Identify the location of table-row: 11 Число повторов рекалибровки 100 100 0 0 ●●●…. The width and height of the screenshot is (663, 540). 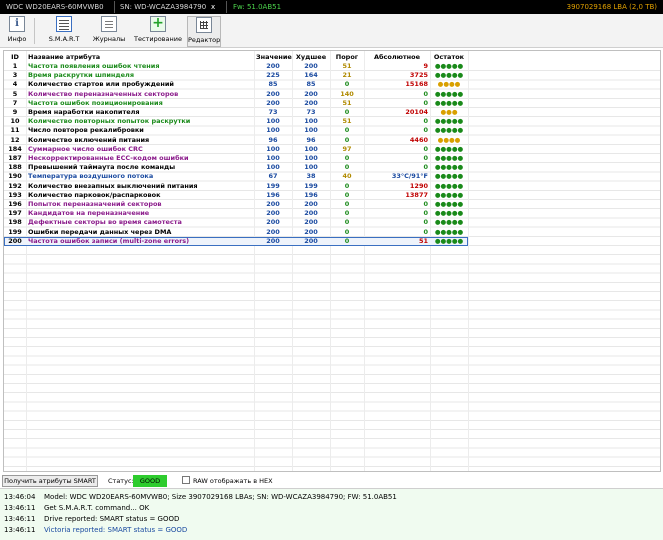
(236, 130).